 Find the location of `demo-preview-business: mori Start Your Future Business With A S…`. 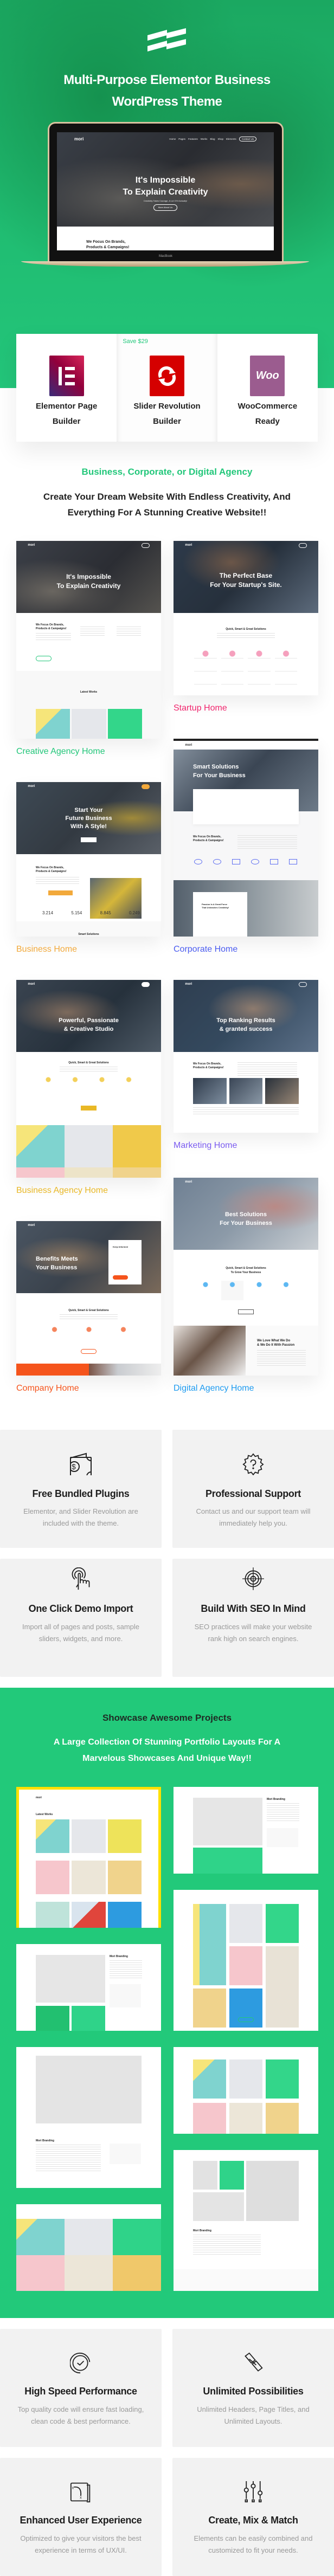

demo-preview-business: mori Start Your Future Business With A S… is located at coordinates (89, 859).